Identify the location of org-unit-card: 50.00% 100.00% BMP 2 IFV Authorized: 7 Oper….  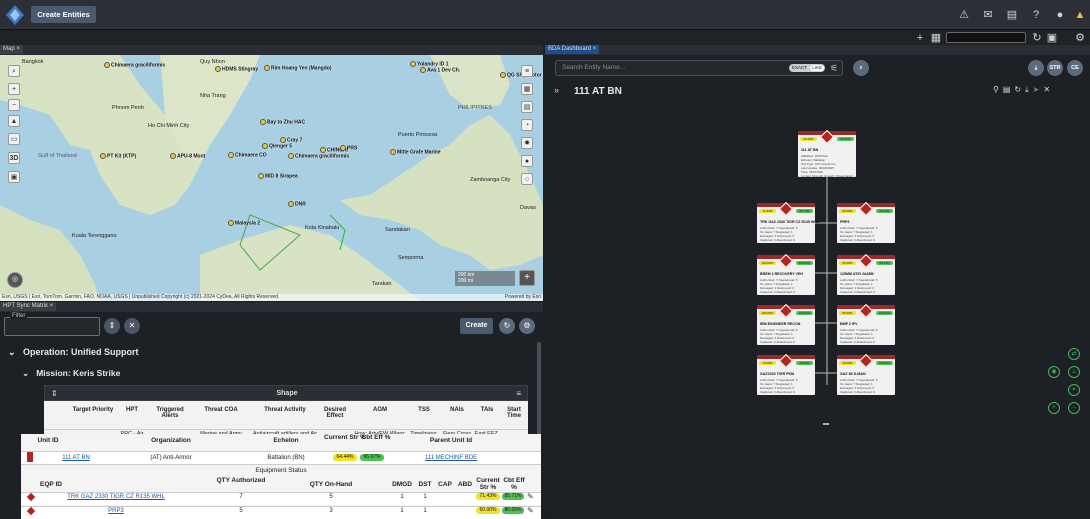
(866, 324).